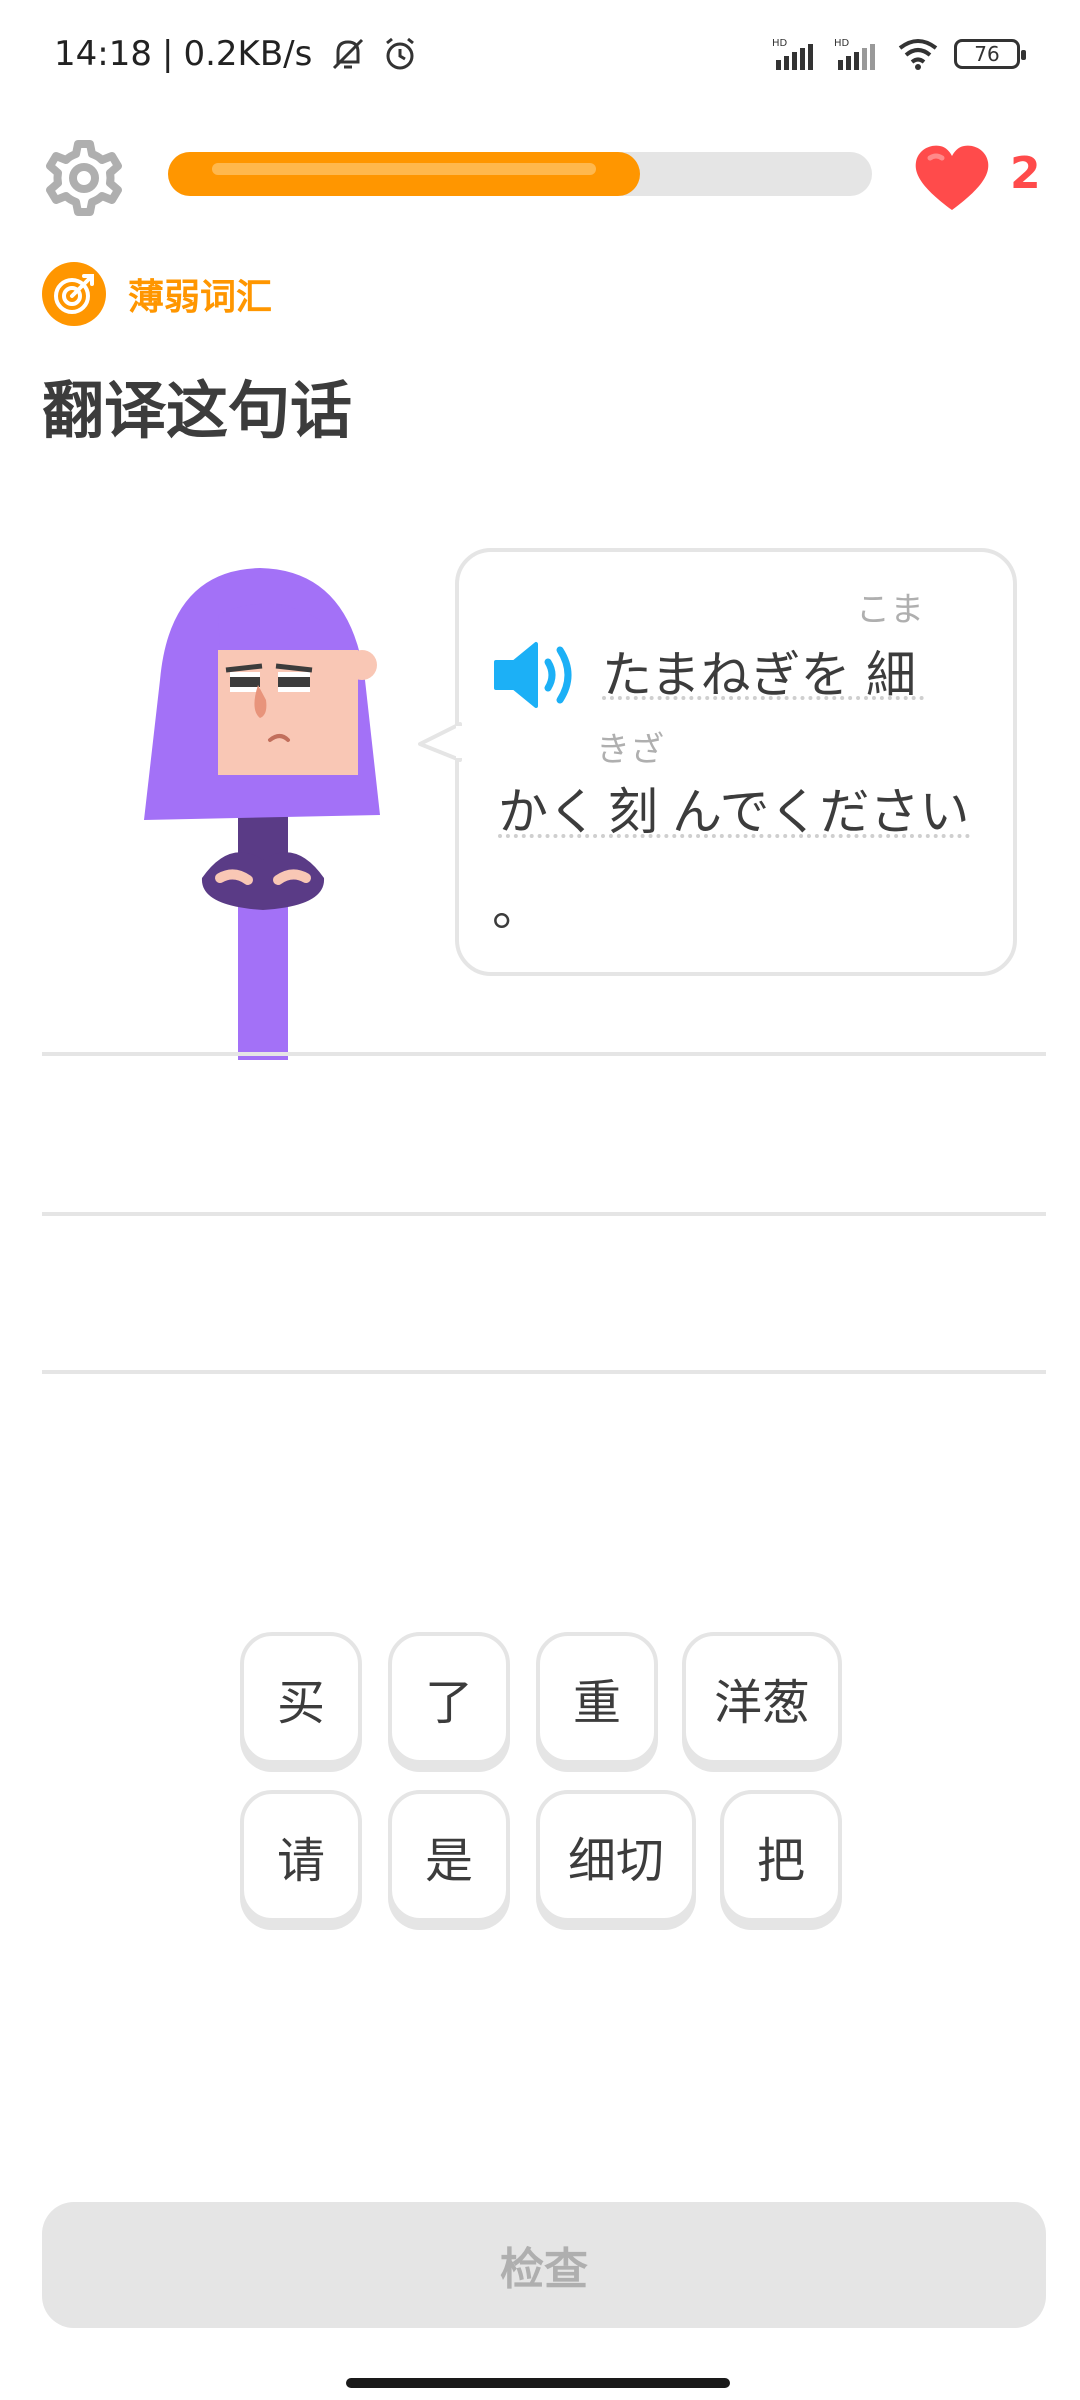 The image size is (1080, 2400). What do you see at coordinates (842, 43) in the screenshot?
I see `signal-2-label: HD` at bounding box center [842, 43].